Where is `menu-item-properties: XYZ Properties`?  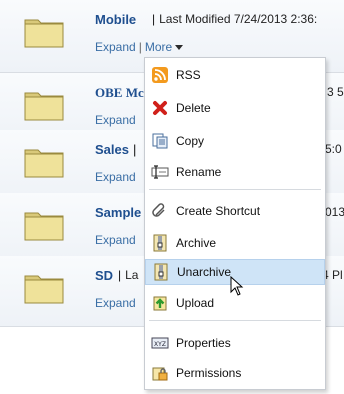
menu-item-properties: XYZ Properties is located at coordinates (235, 343).